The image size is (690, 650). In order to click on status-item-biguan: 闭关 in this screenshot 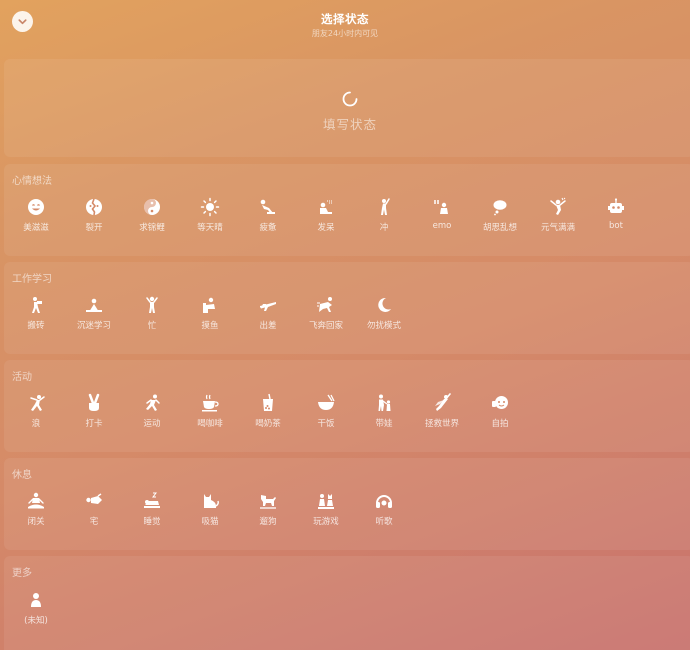, I will do `click(36, 516)`.